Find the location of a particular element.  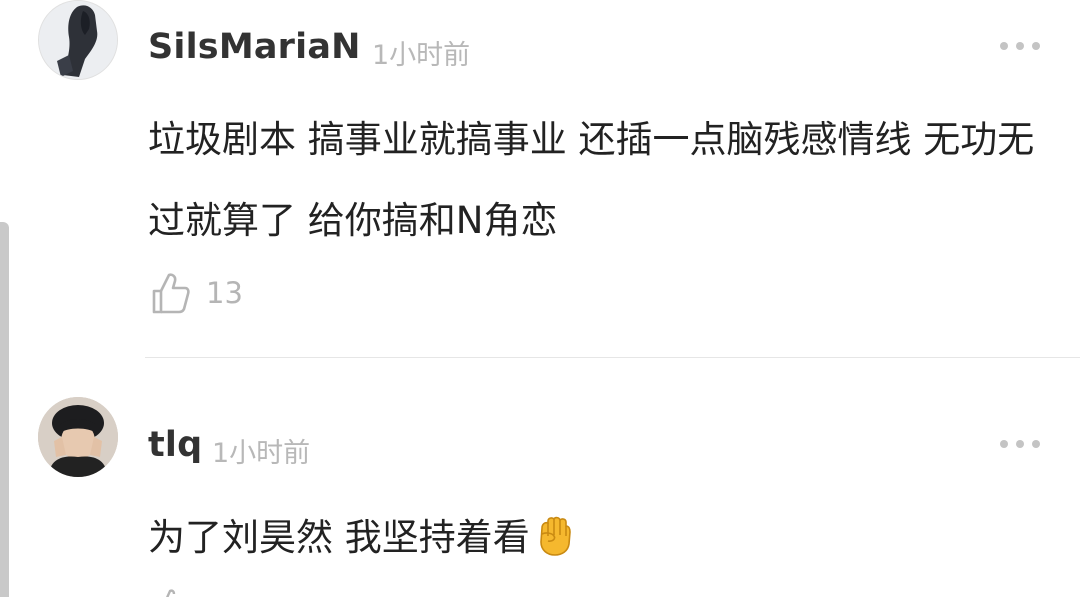

like-button: 13 is located at coordinates (197, 293).